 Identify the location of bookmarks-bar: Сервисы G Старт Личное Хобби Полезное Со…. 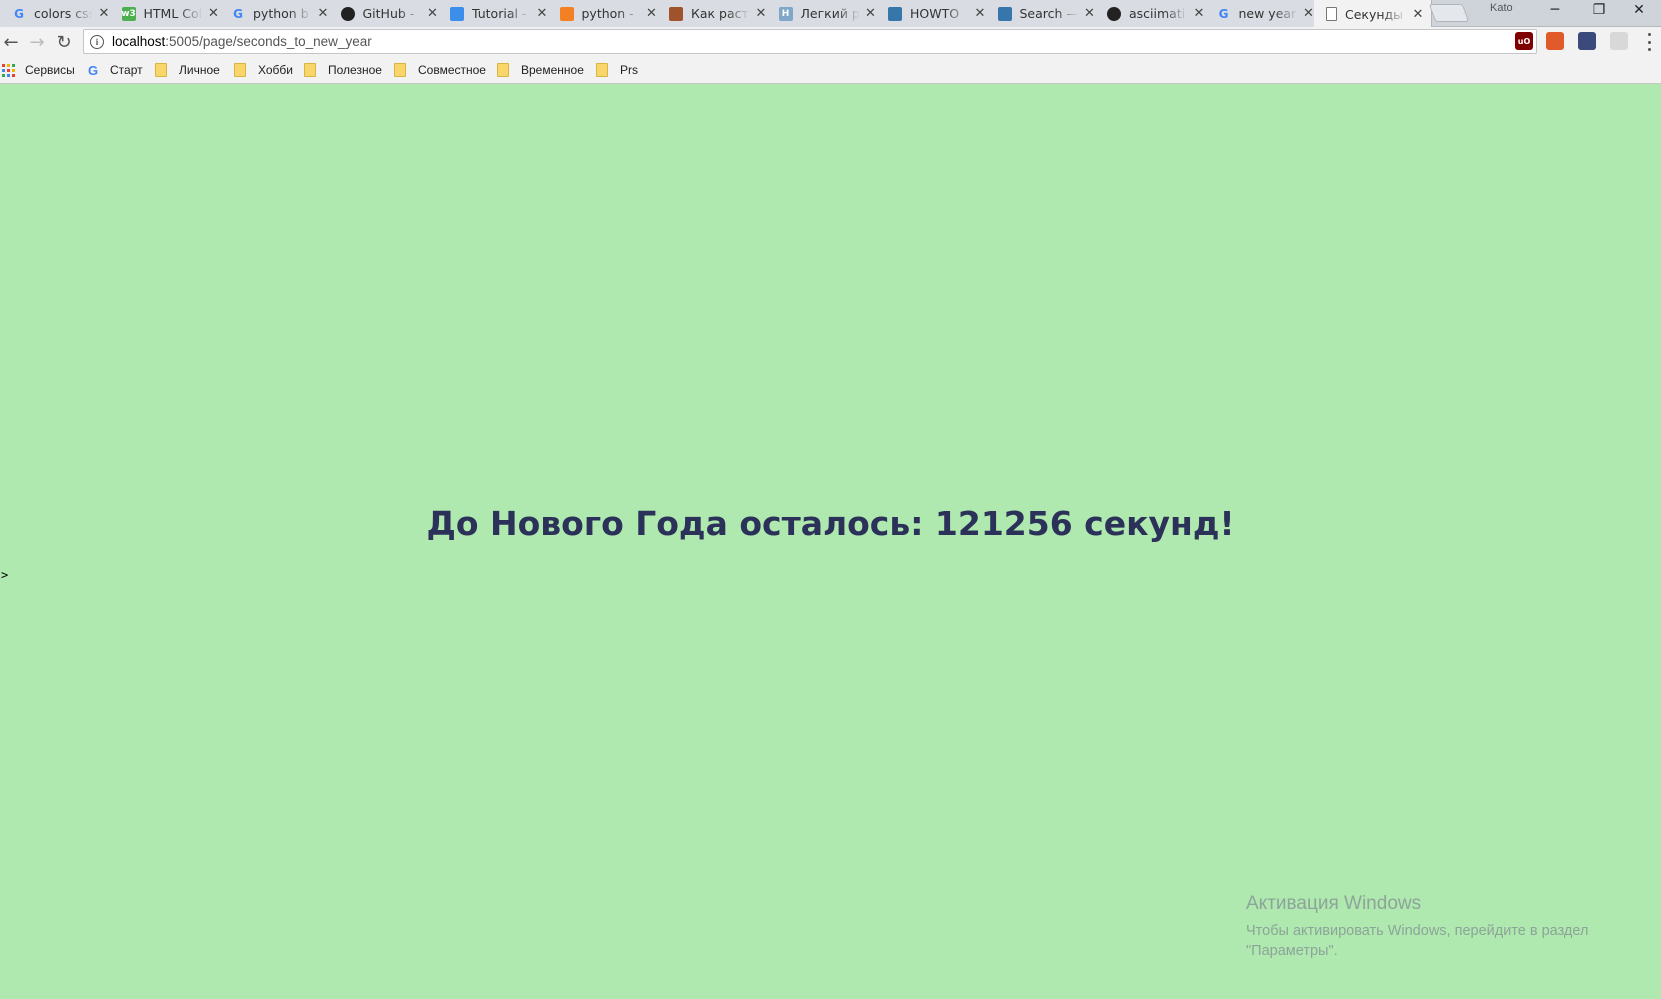
(830, 70).